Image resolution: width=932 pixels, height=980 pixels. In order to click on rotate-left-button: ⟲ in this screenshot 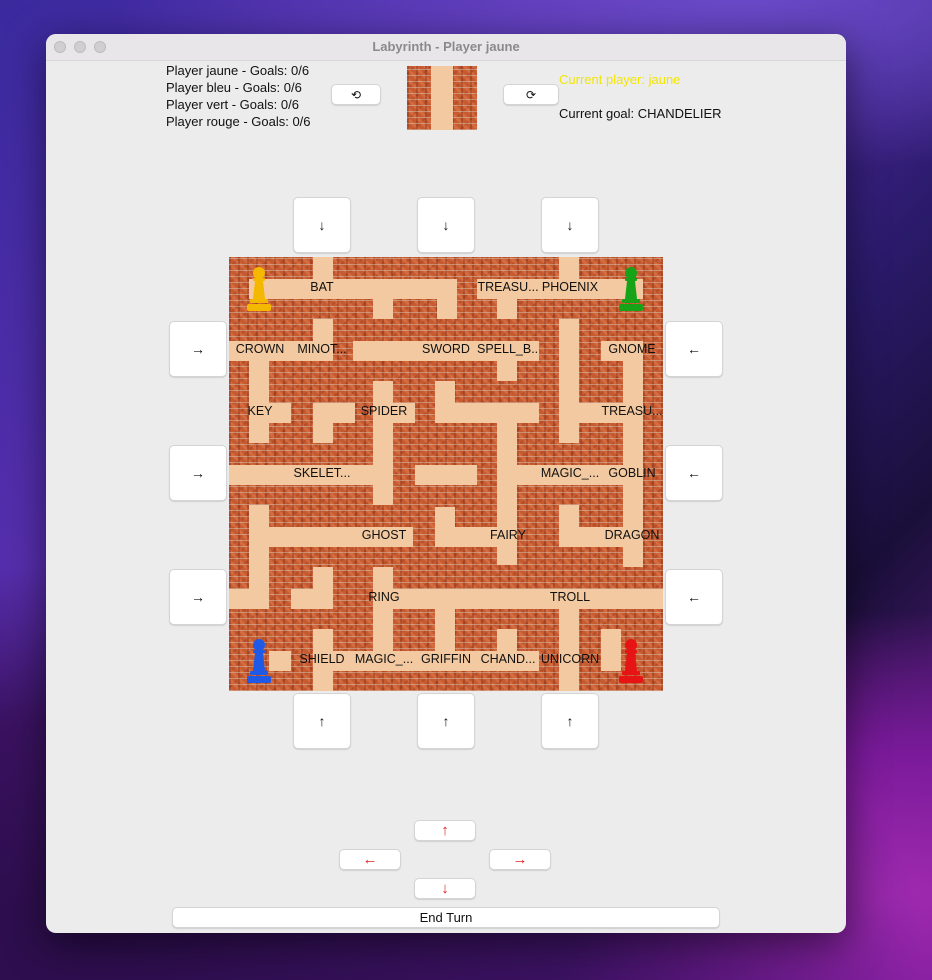, I will do `click(356, 94)`.